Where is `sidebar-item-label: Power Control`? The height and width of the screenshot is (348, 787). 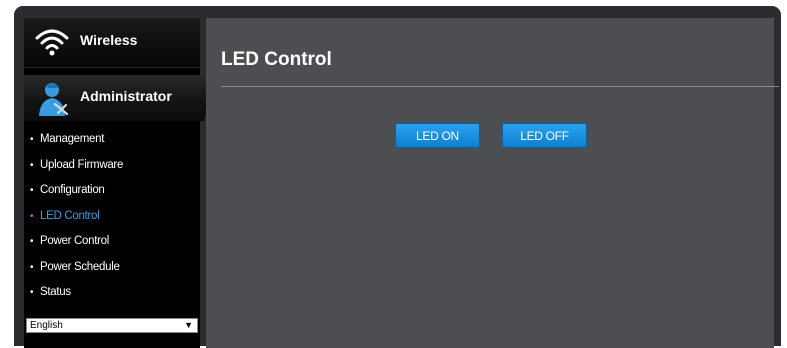
sidebar-item-label: Power Control is located at coordinates (74, 241).